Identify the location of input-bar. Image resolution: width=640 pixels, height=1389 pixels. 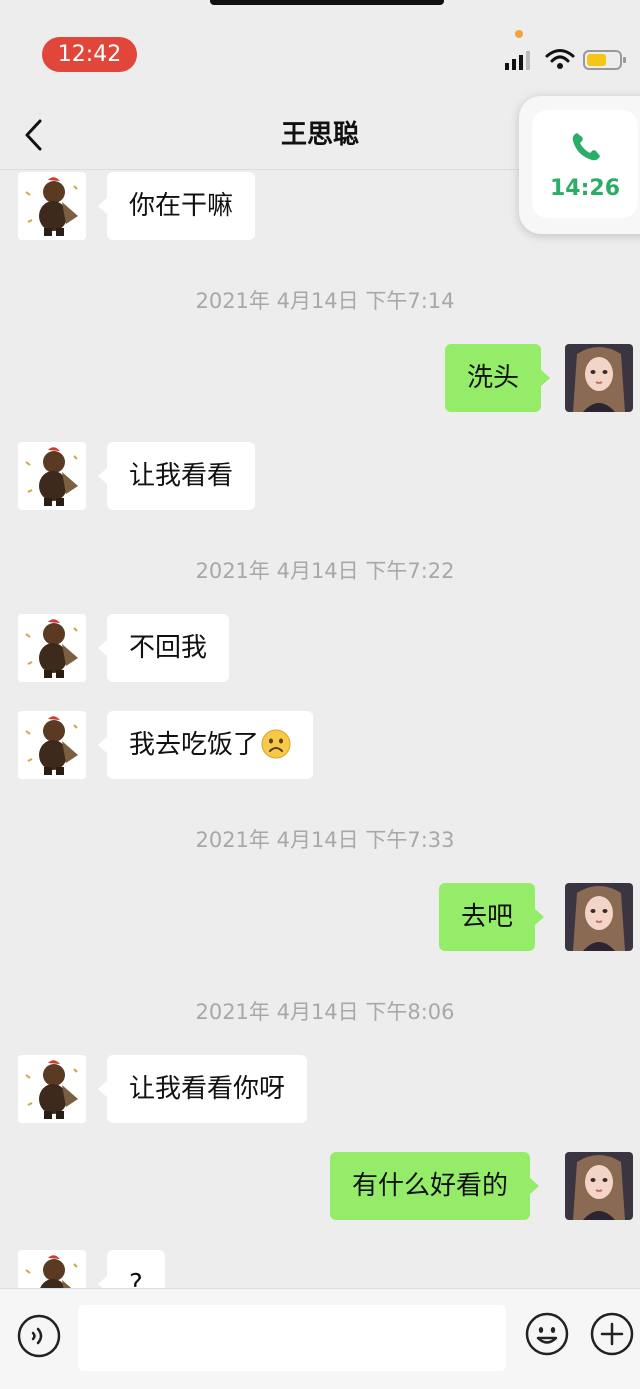
(320, 1338).